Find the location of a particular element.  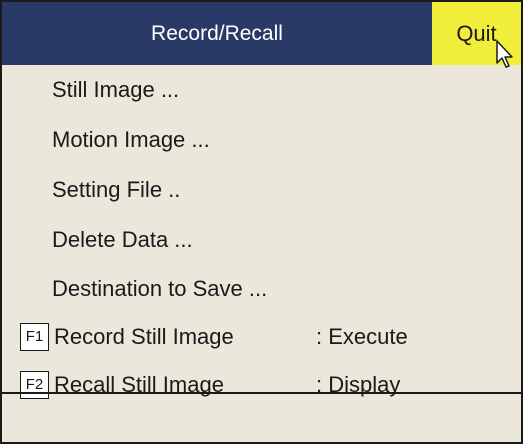

menu-item-setting-file: Setting File .. is located at coordinates (116, 190).